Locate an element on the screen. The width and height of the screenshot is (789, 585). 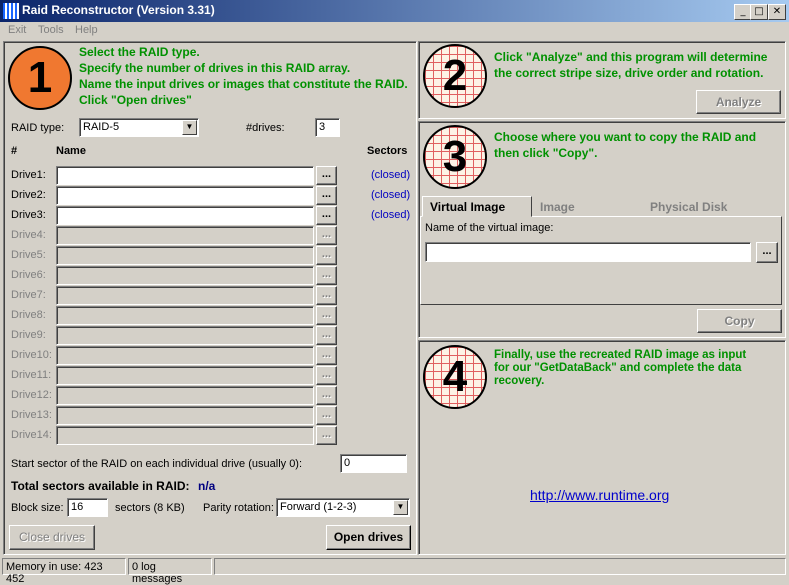
analyze-button: Analyze is located at coordinates (738, 102).